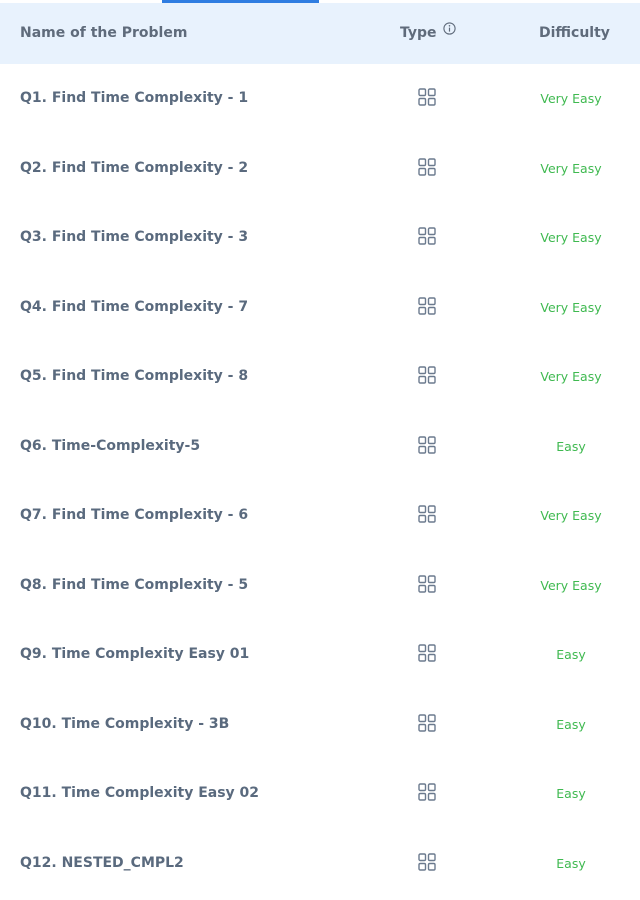 Image resolution: width=640 pixels, height=900 pixels. I want to click on column-header-name: Name of the Problem, so click(103, 33).